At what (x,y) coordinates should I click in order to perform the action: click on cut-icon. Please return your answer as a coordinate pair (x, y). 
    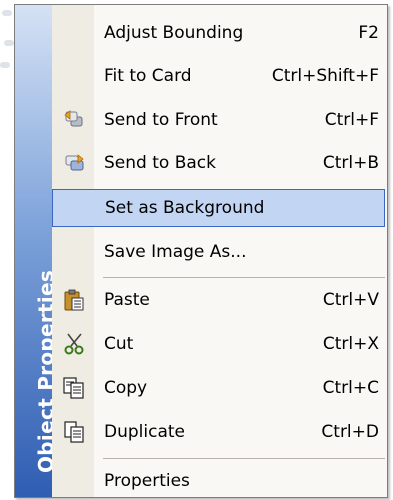
    Looking at the image, I should click on (74, 344).